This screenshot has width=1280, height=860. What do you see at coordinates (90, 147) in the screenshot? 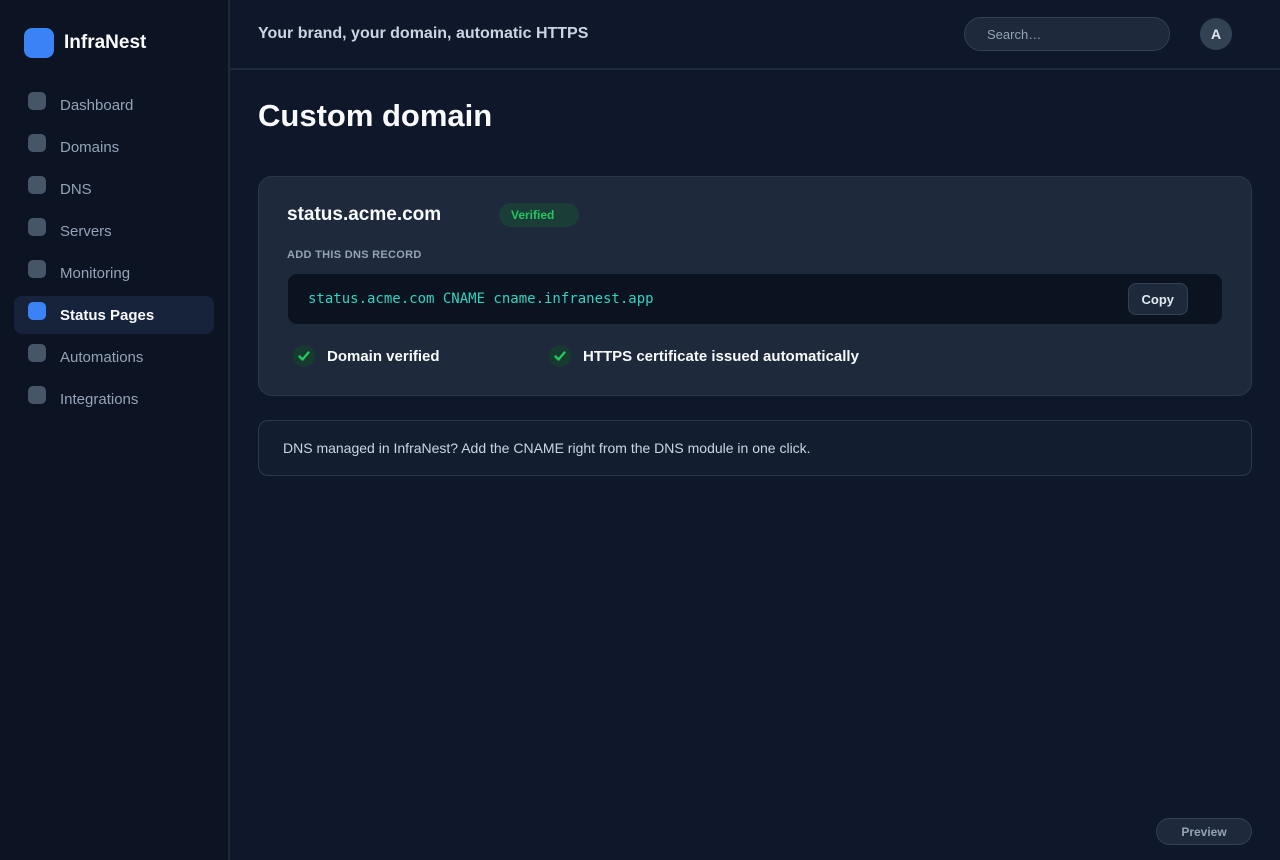
I see `sidebar-item-label: Domains` at bounding box center [90, 147].